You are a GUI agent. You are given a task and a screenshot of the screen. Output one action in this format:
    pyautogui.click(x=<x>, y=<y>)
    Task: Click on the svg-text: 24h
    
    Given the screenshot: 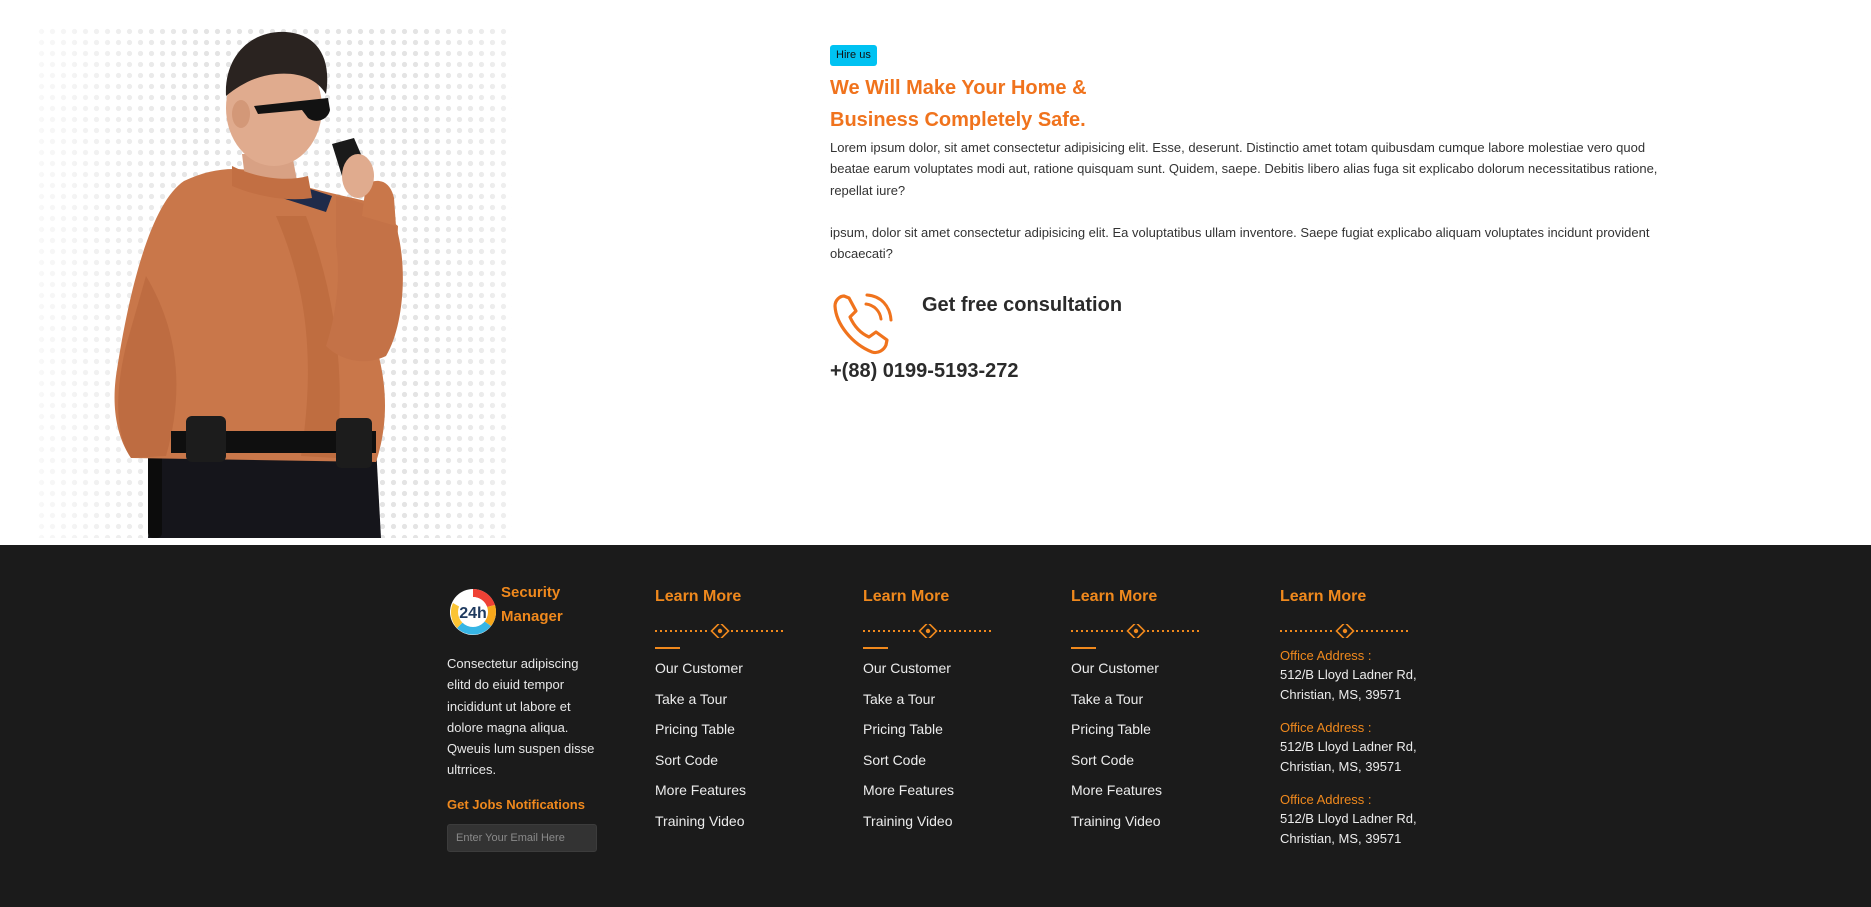 What is the action you would take?
    pyautogui.click(x=473, y=613)
    